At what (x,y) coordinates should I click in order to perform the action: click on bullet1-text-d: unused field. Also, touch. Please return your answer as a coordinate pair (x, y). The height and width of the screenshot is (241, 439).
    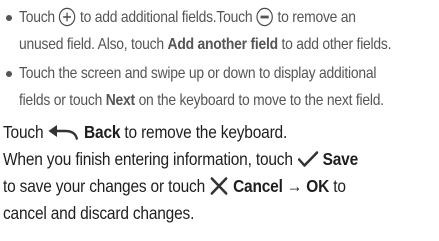
    Looking at the image, I should click on (91, 44).